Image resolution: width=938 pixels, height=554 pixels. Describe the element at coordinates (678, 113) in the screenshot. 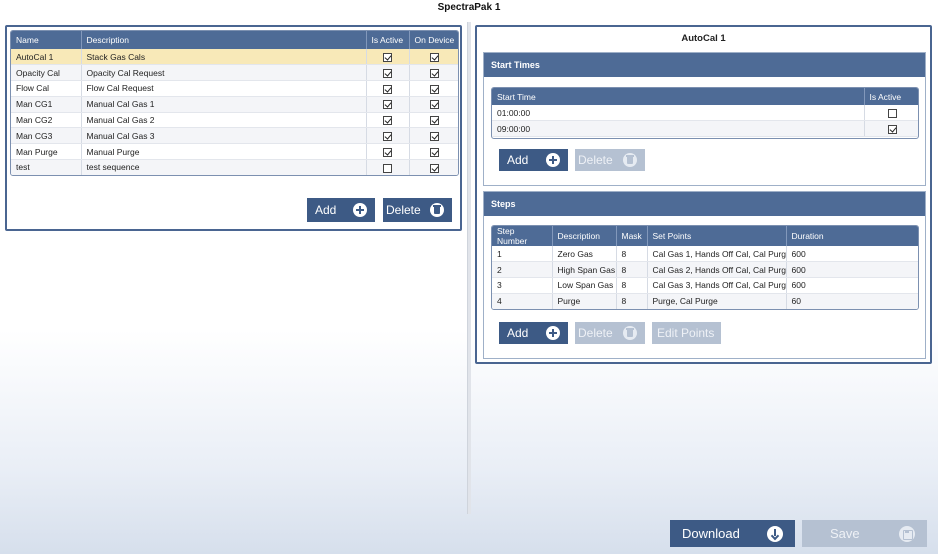

I see `start-time-value: 01:00:00` at that location.